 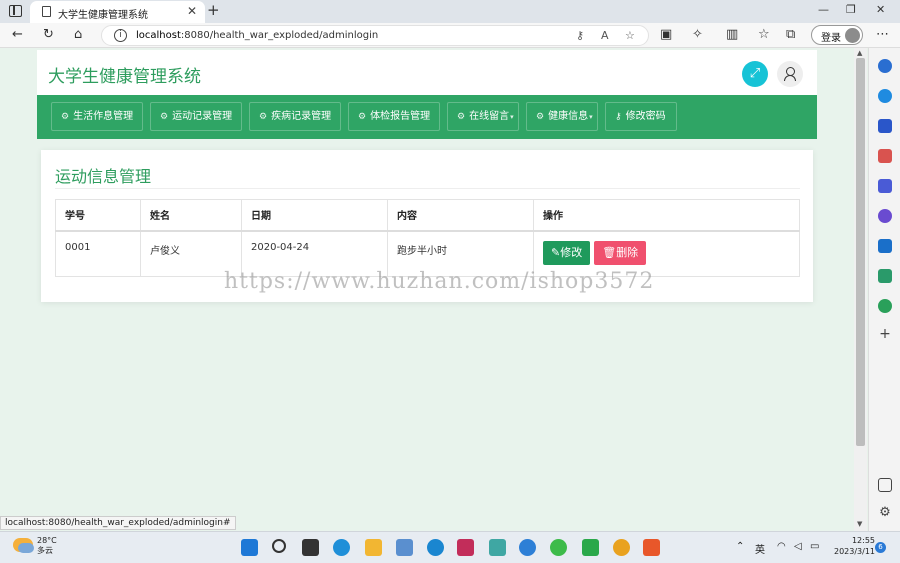 What do you see at coordinates (45, 550) in the screenshot?
I see `weather-text: 多云` at bounding box center [45, 550].